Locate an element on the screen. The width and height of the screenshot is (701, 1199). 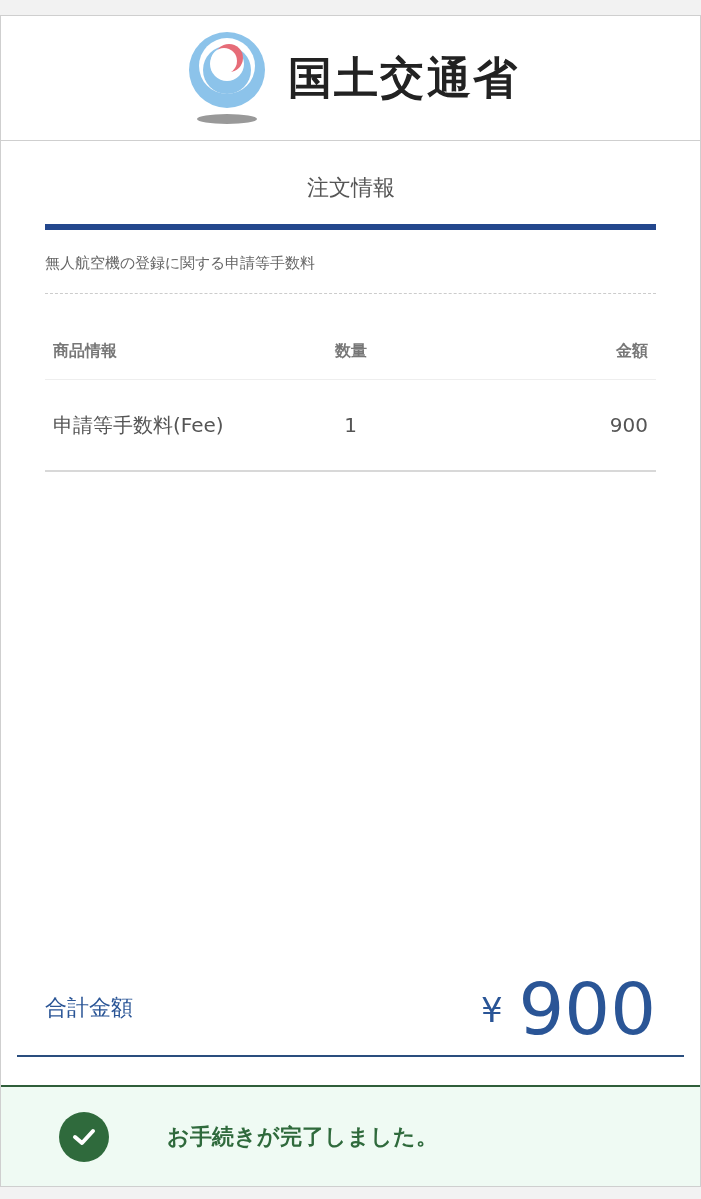
success-message: お手続きが完了しました。 is located at coordinates (302, 1137).